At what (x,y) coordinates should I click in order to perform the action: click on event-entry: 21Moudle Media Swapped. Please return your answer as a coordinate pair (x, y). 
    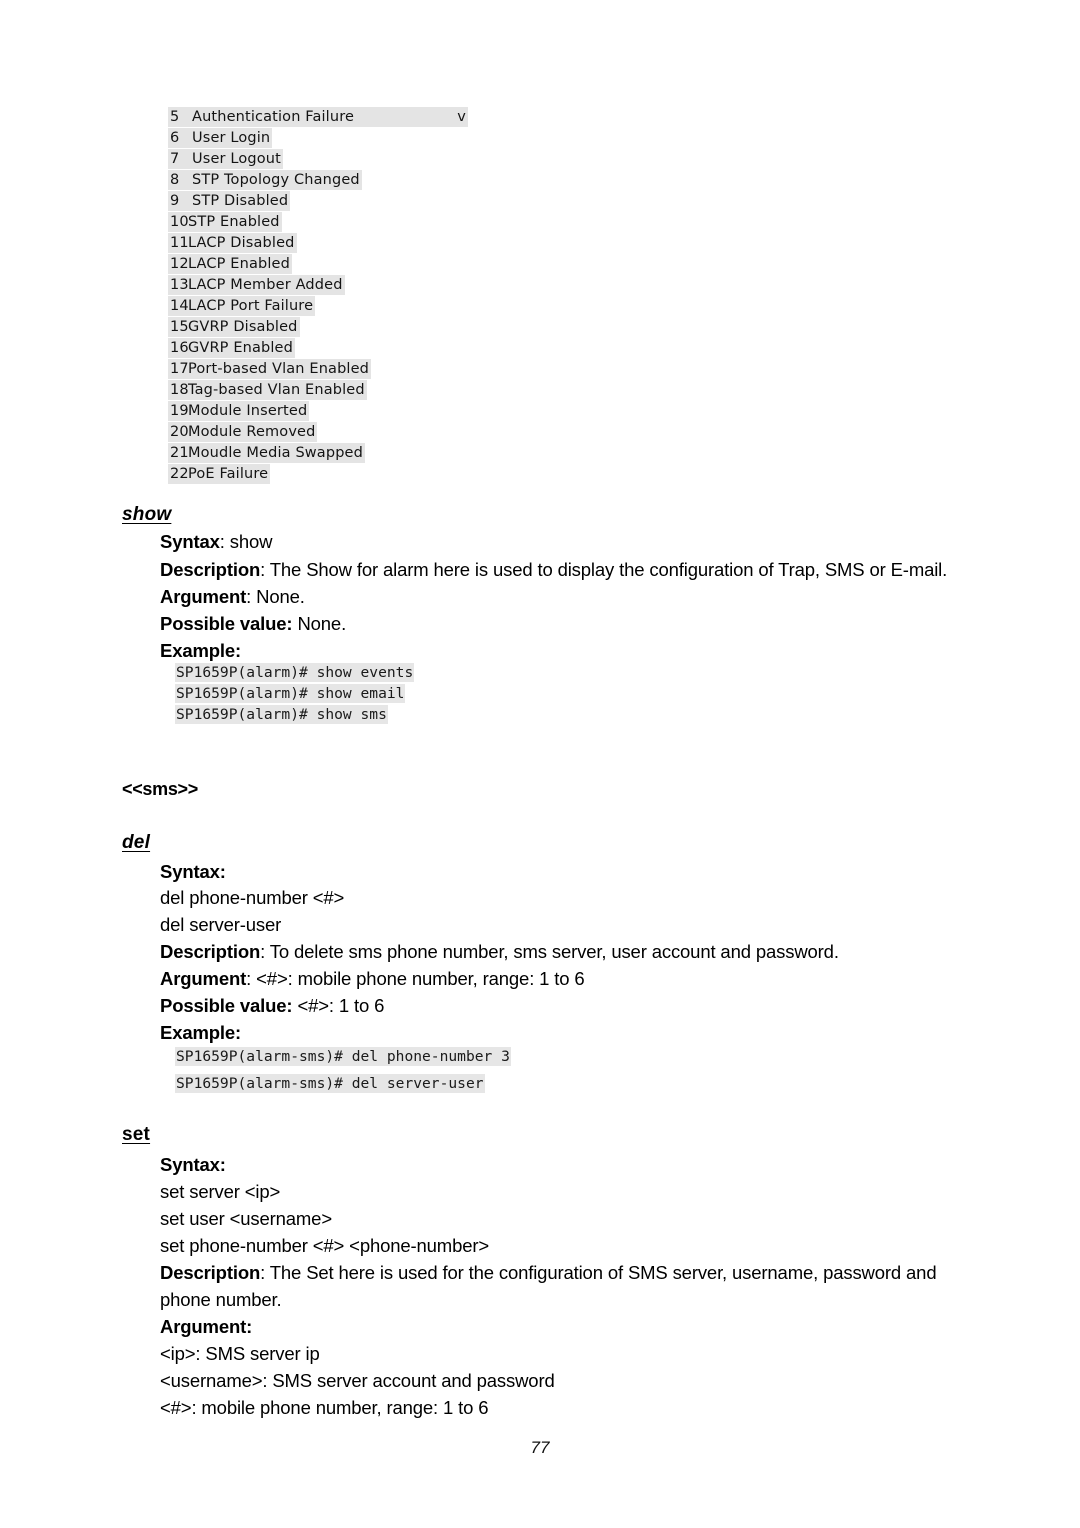
    Looking at the image, I should click on (266, 453).